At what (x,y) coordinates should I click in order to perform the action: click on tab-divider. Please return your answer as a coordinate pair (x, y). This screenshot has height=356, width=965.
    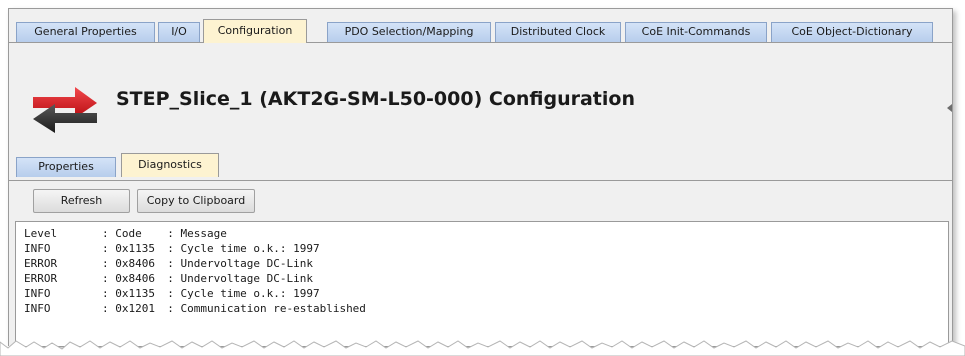
    Looking at the image, I should click on (480, 42).